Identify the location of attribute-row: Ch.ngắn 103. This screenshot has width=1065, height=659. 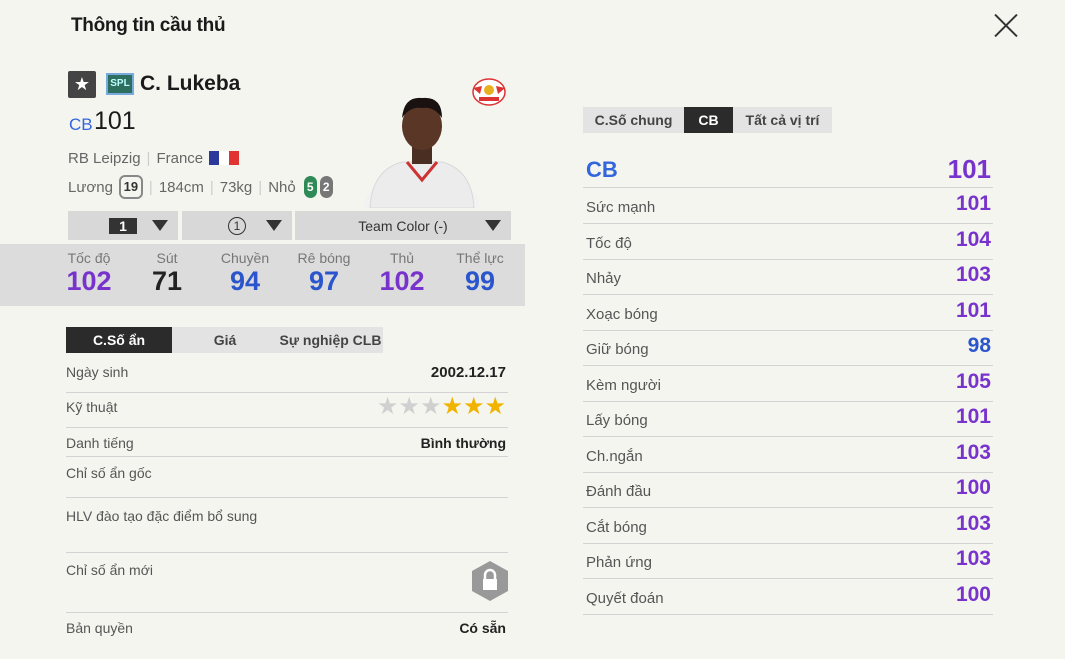
(788, 455).